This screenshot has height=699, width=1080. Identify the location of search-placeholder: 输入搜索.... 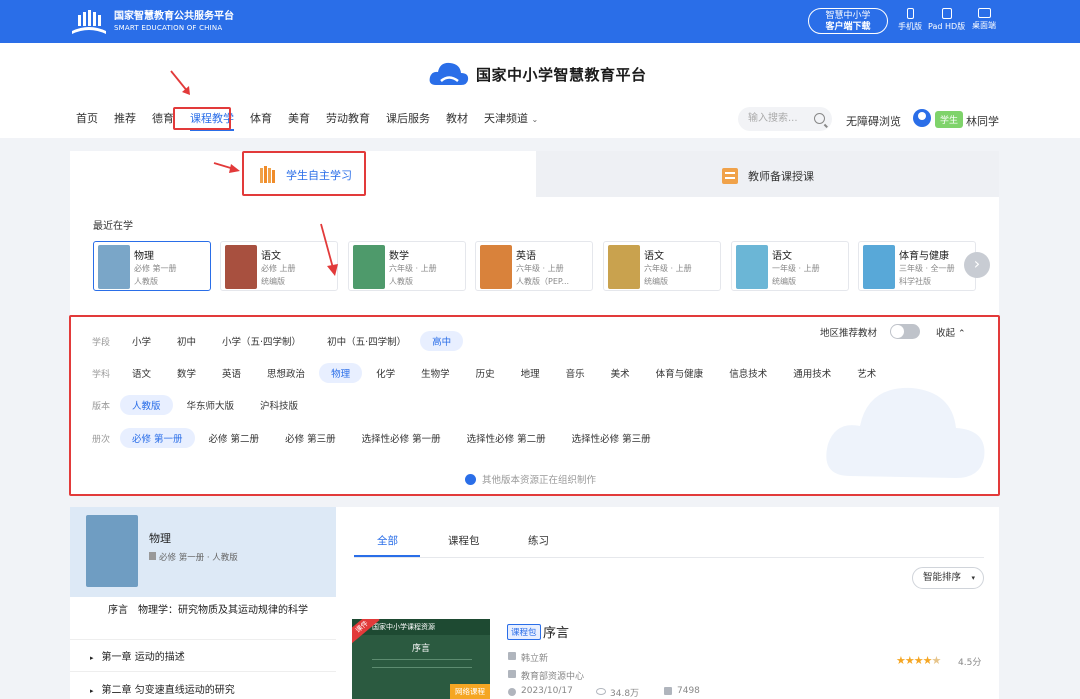
(773, 118).